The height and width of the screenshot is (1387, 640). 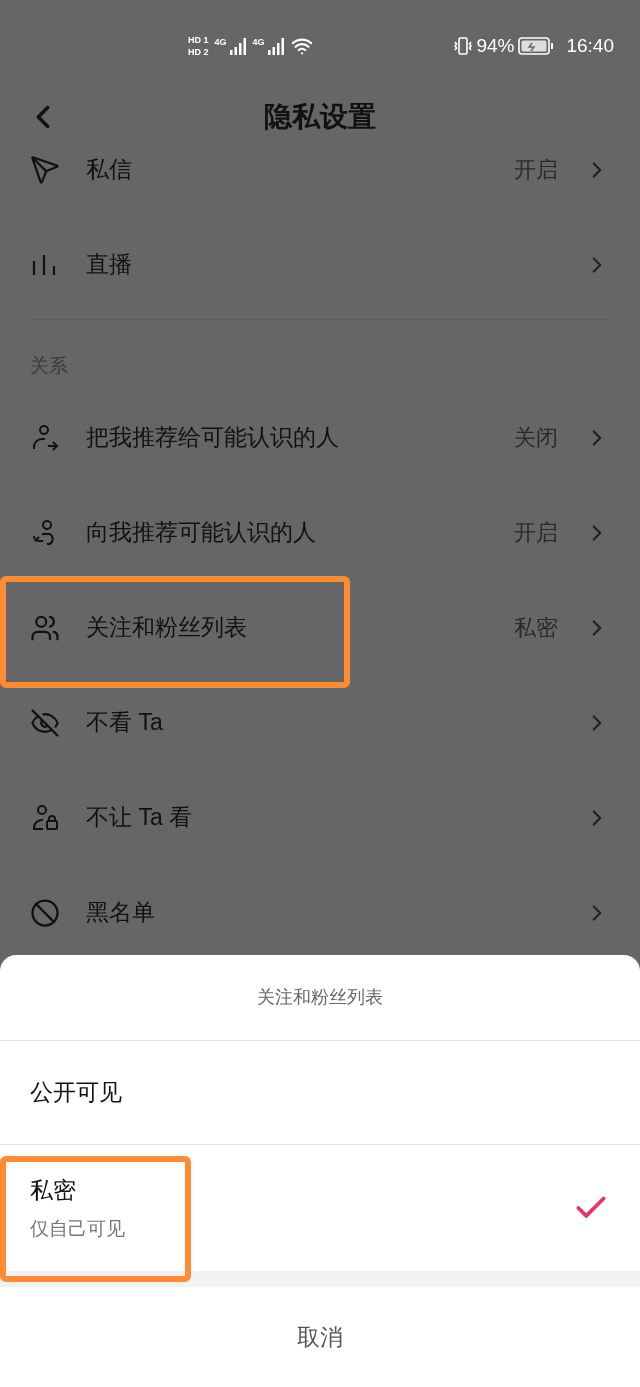 What do you see at coordinates (320, 179) in the screenshot?
I see `settings-row: 私信 开启` at bounding box center [320, 179].